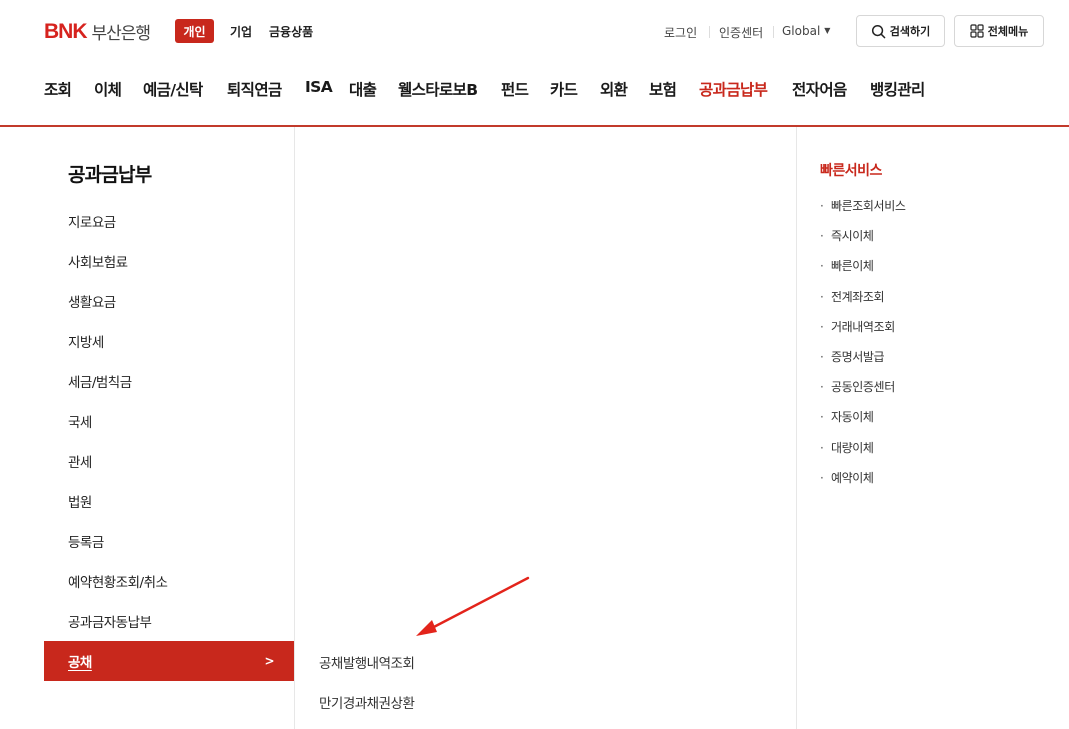 Image resolution: width=1069 pixels, height=729 pixels. Describe the element at coordinates (86, 343) in the screenshot. I see `lnb-item-label: 지방세` at that location.